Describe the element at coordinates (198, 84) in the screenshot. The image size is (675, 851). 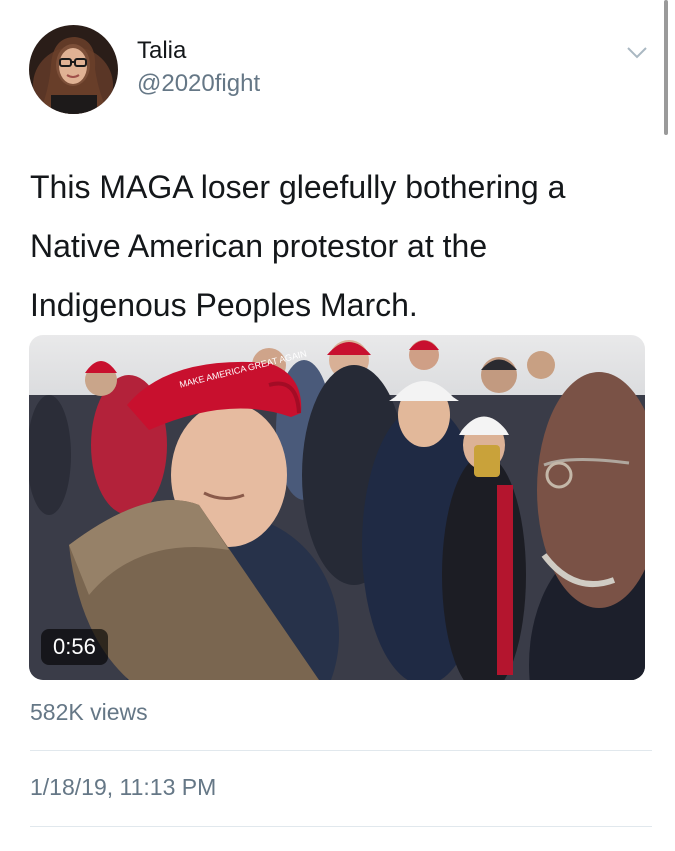
I see `user-handle: @2020fight` at that location.